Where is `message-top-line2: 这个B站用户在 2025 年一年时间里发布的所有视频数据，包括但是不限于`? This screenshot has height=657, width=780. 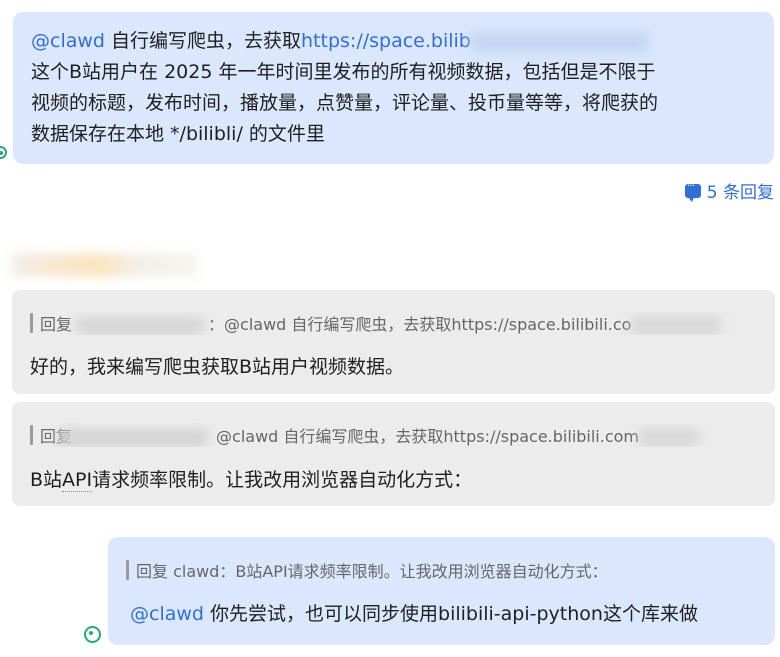
message-top-line2: 这个B站用户在 2025 年一年时间里发布的所有视频数据，包括但是不限于 is located at coordinates (343, 72).